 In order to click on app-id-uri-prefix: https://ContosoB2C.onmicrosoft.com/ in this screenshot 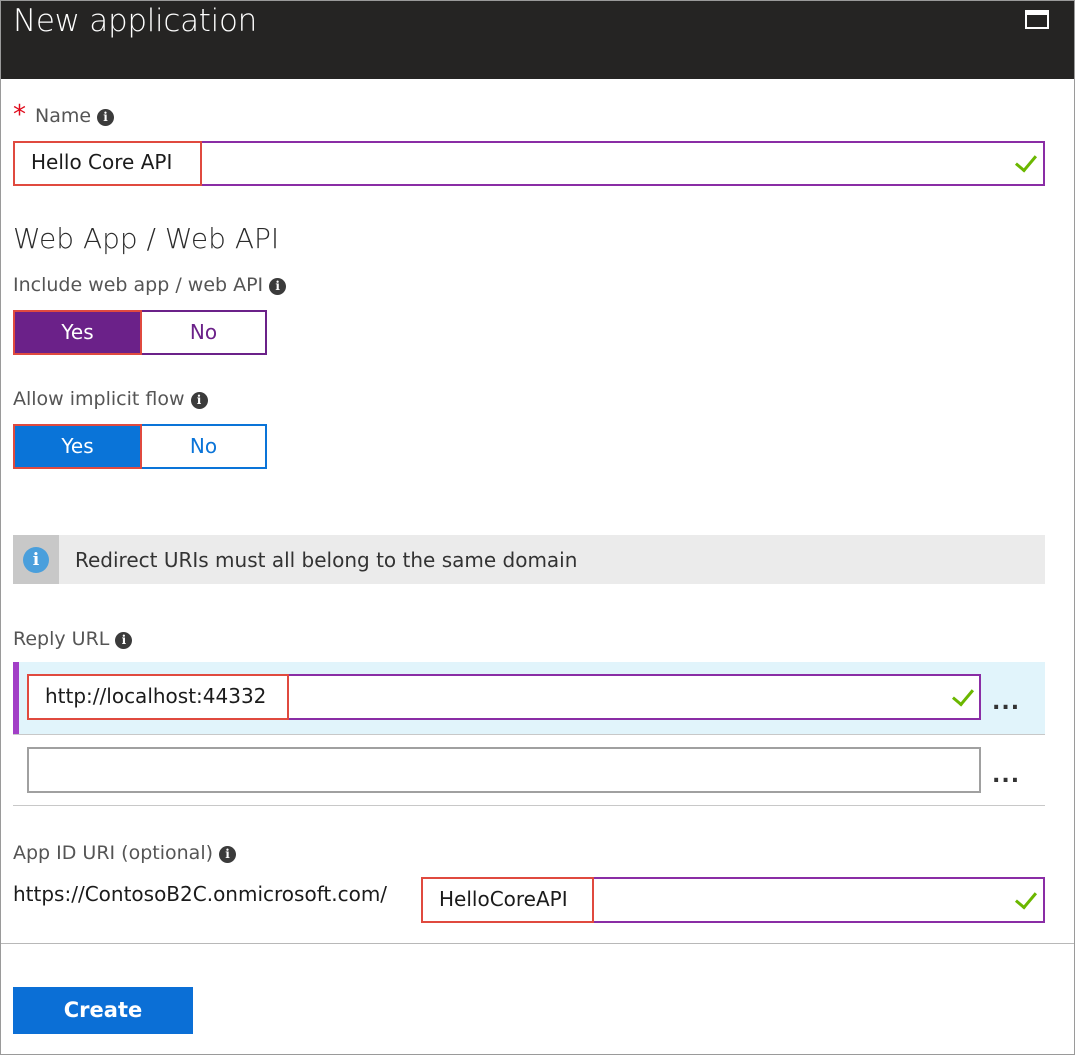, I will do `click(200, 894)`.